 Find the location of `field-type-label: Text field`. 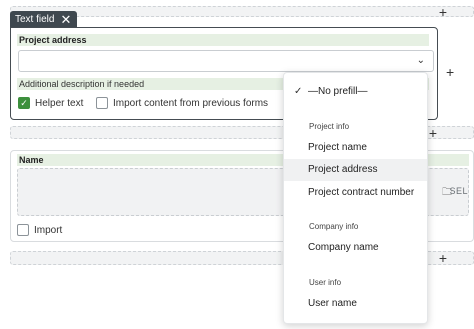

field-type-label: Text field is located at coordinates (35, 19).